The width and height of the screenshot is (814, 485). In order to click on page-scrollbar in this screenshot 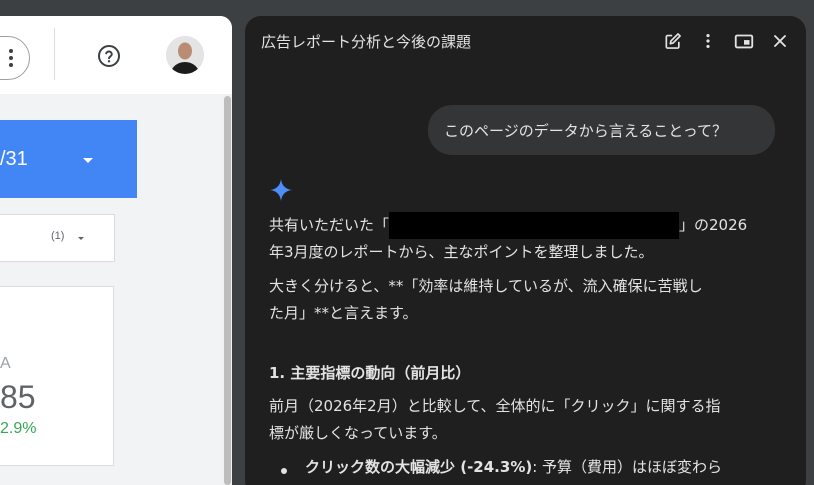, I will do `click(227, 289)`.